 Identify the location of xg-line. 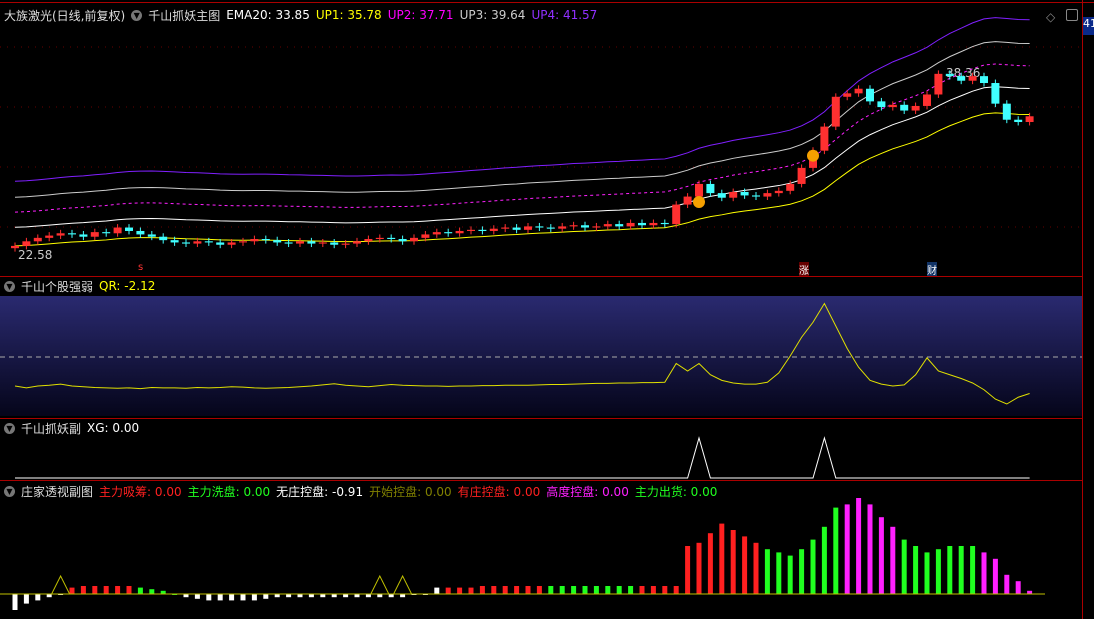
(522, 457).